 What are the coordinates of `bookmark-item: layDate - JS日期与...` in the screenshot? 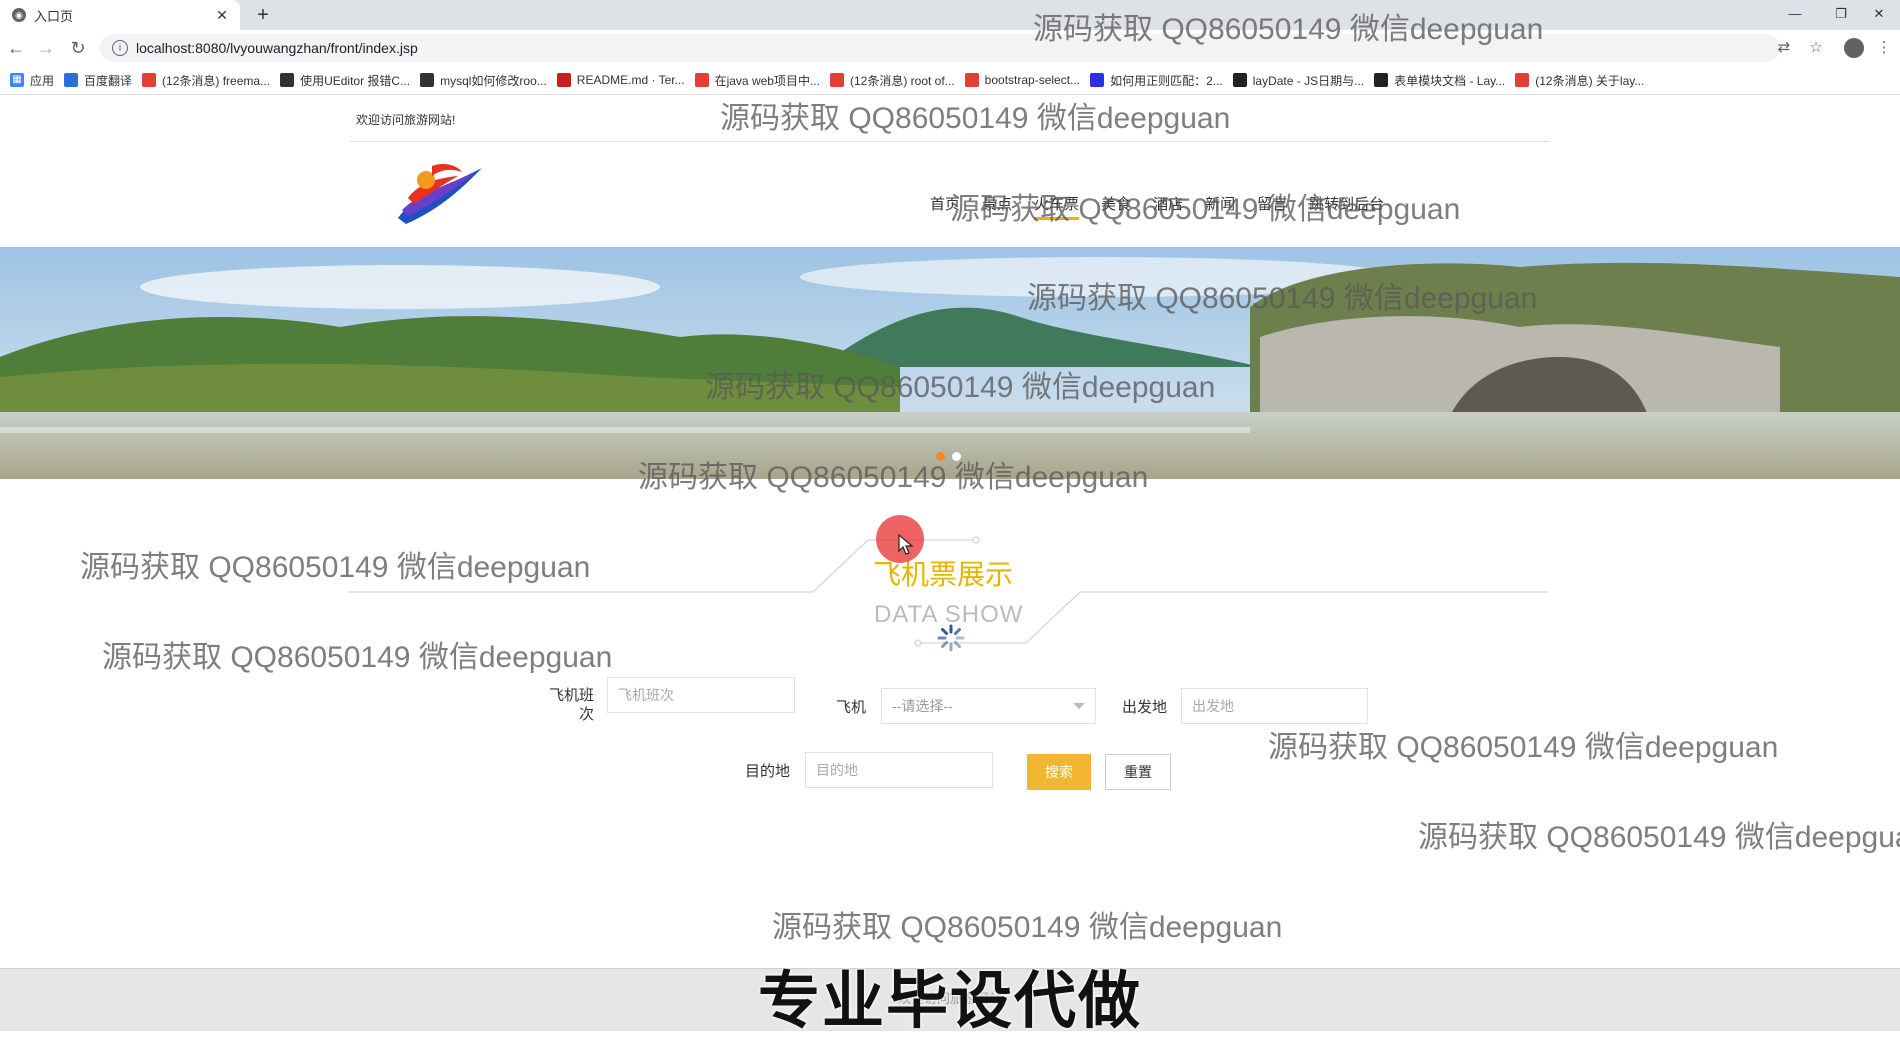 It's located at (1298, 80).